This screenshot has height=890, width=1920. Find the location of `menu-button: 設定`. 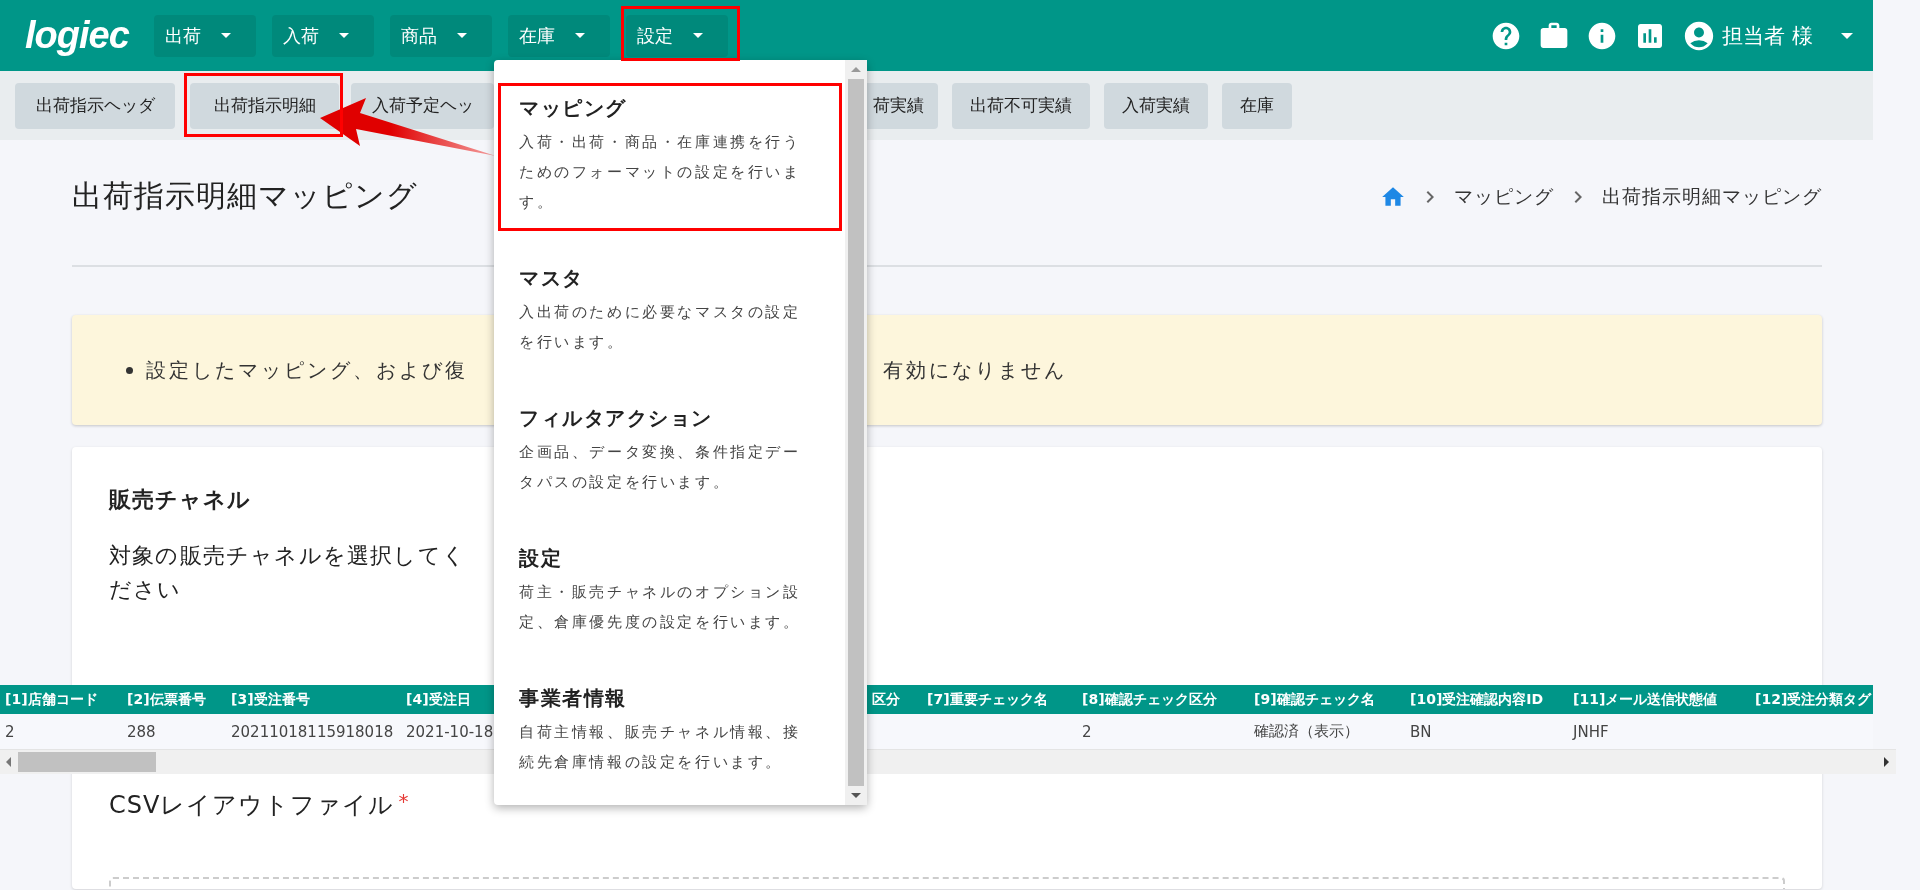

menu-button: 設定 is located at coordinates (676, 35).